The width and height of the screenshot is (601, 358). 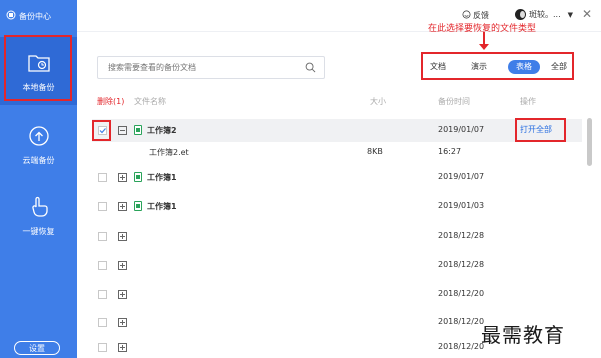 I want to click on table-row-child: 工作簿2.et 8KB 16:27, so click(x=337, y=152).